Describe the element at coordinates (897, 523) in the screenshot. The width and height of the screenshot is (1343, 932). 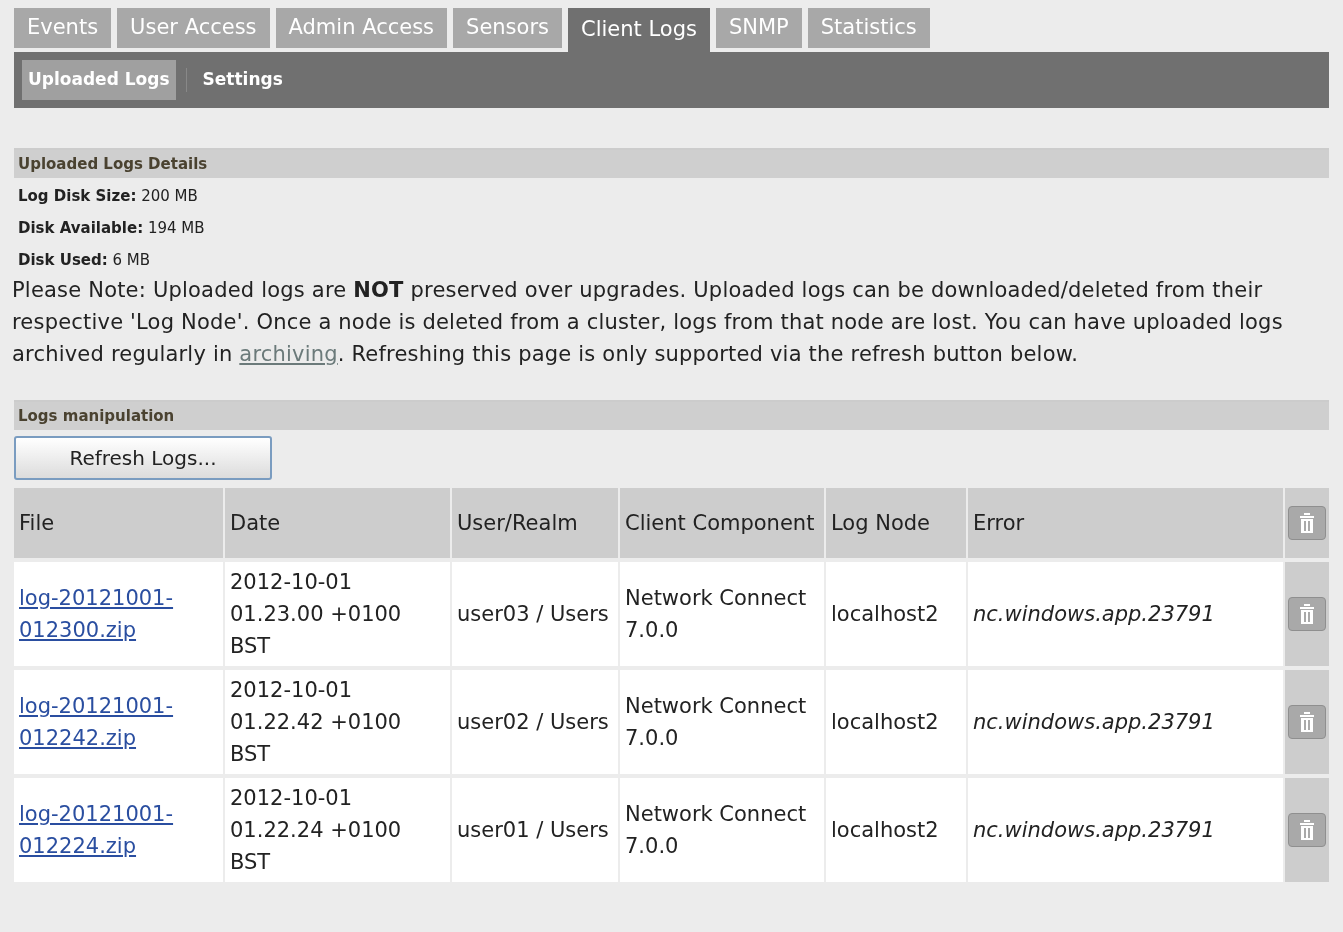
I see `column-header: Log Node` at that location.